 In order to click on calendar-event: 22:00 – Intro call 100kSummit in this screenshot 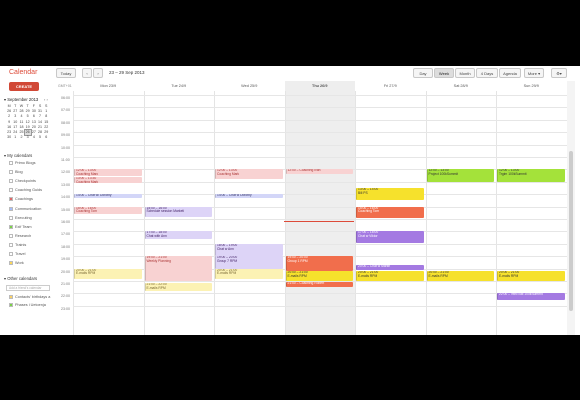, I will do `click(531, 296)`.